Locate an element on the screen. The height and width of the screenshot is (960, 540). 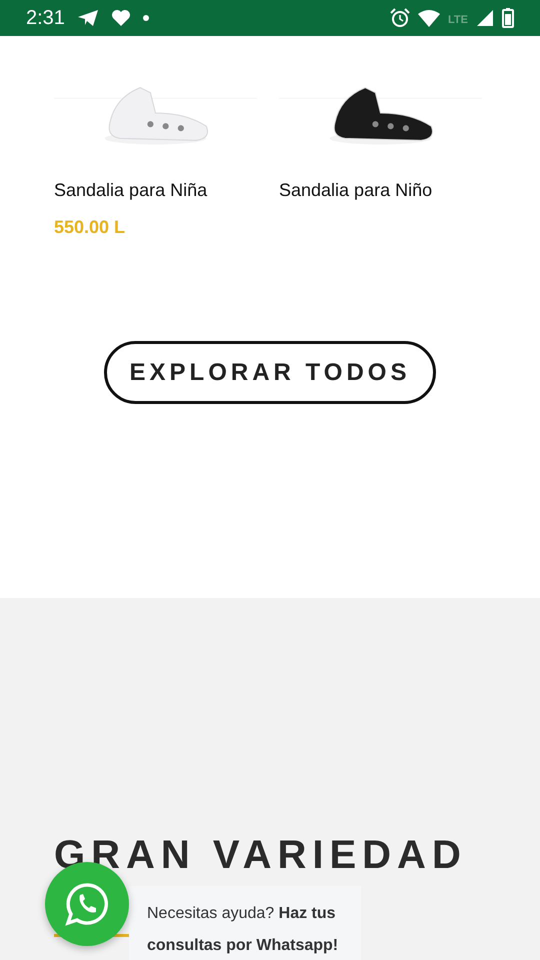
chat-message: Necesitas ayuda? Haz tus consultas por Whatsapp! is located at coordinates (245, 923).